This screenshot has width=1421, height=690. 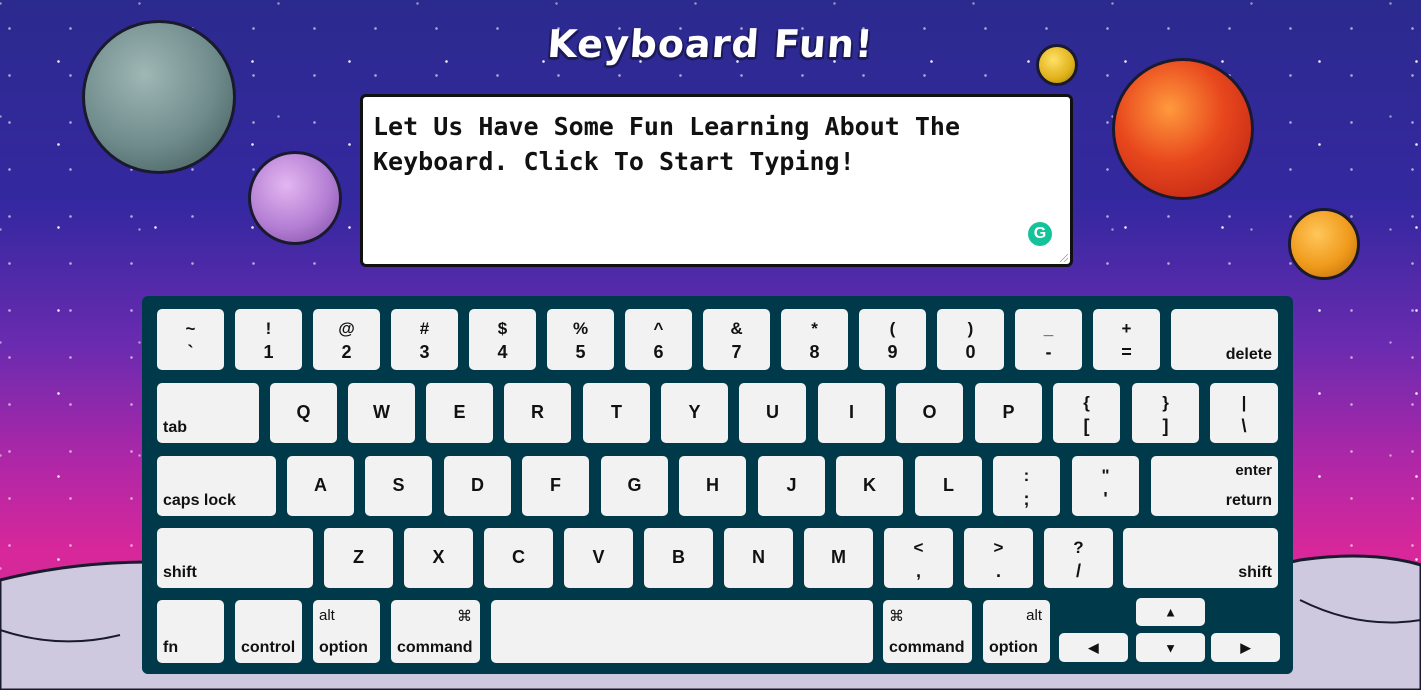 I want to click on key-z: Z, so click(x=358, y=558).